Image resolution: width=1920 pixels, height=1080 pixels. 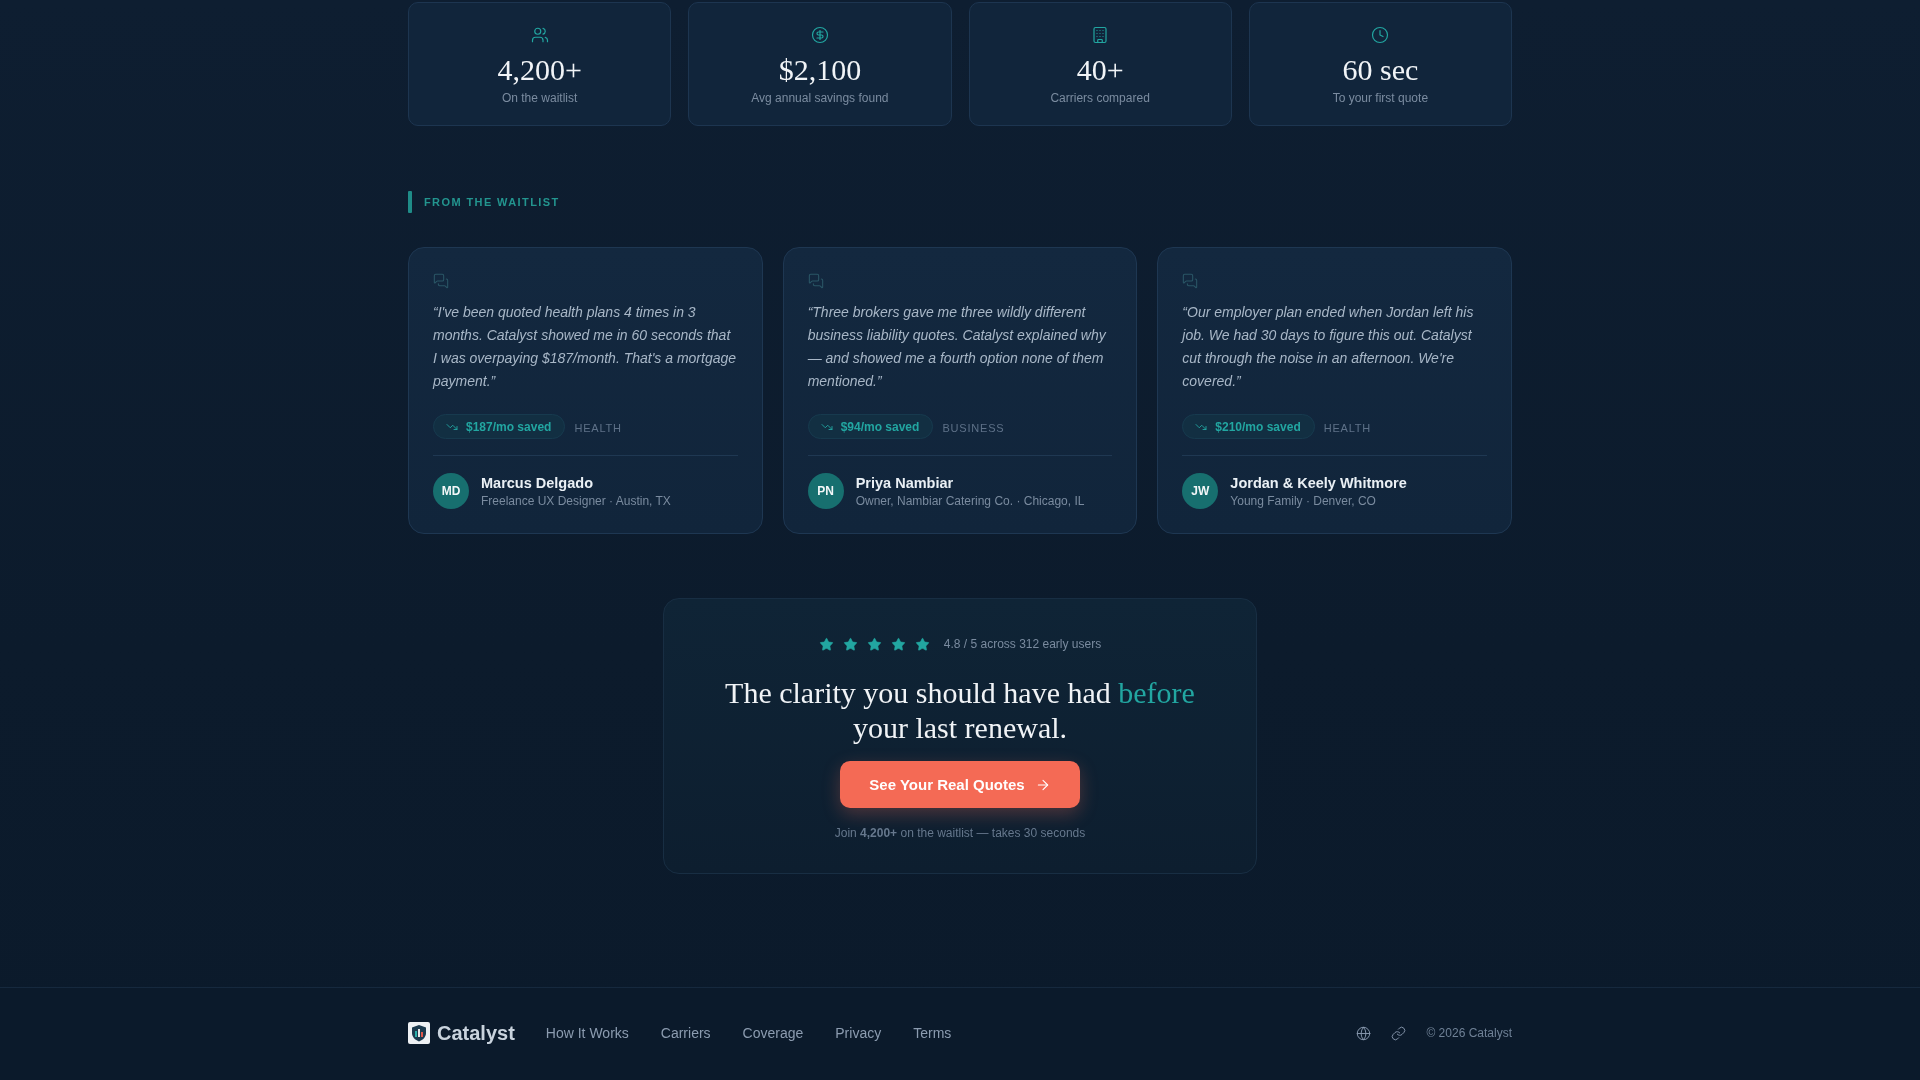 What do you see at coordinates (820, 70) in the screenshot?
I see `stat-value: $2,100` at bounding box center [820, 70].